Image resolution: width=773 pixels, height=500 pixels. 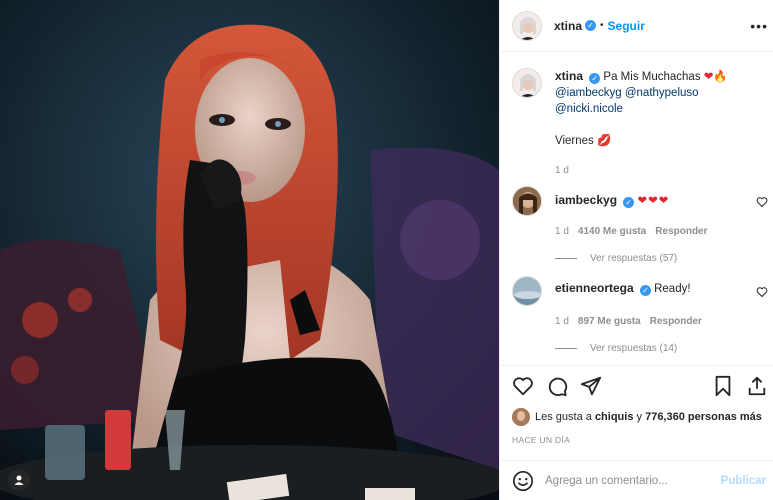 I want to click on mention-link: @nicki.nicole, so click(x=589, y=109).